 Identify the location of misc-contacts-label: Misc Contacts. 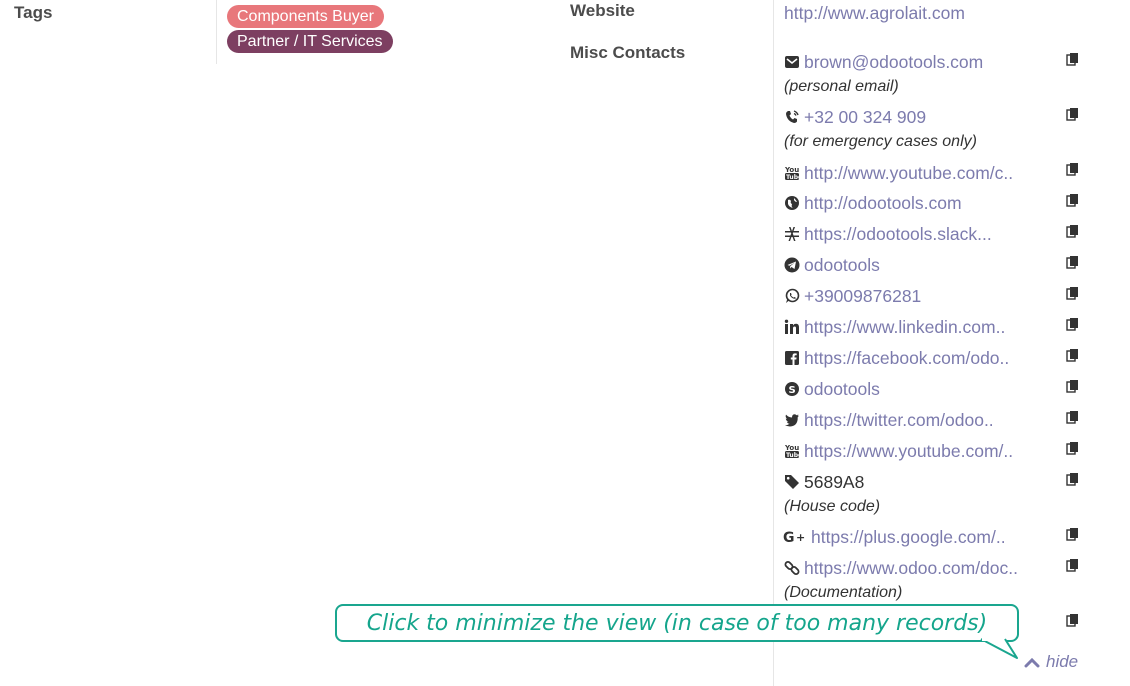
(628, 52).